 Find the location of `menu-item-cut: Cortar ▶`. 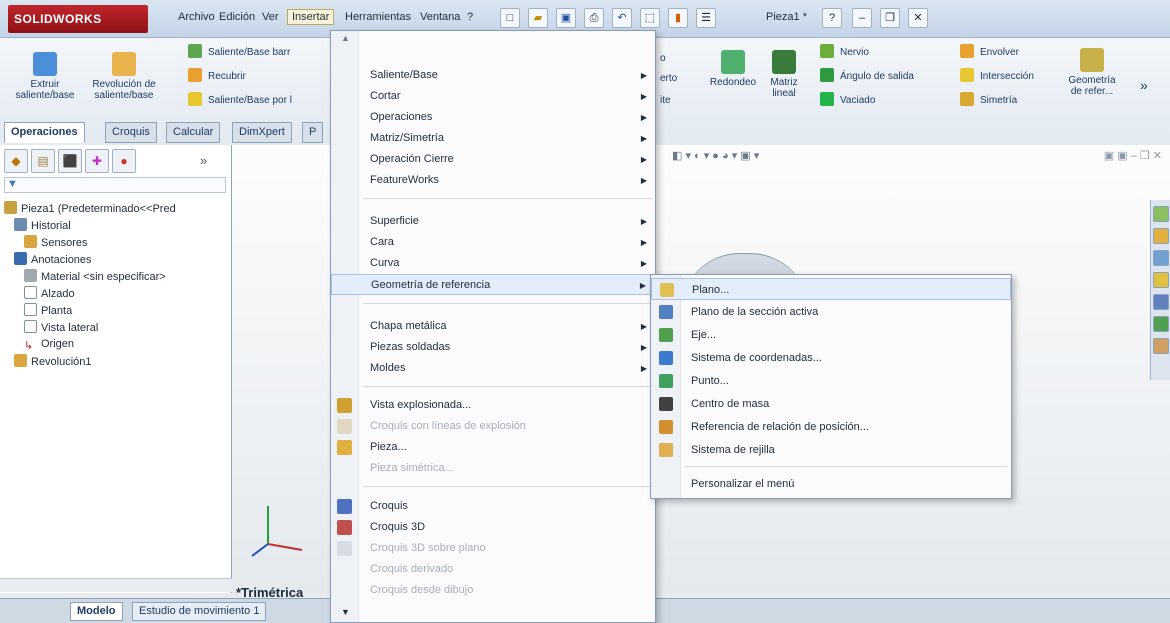

menu-item-cut: Cortar ▶ is located at coordinates (493, 96).